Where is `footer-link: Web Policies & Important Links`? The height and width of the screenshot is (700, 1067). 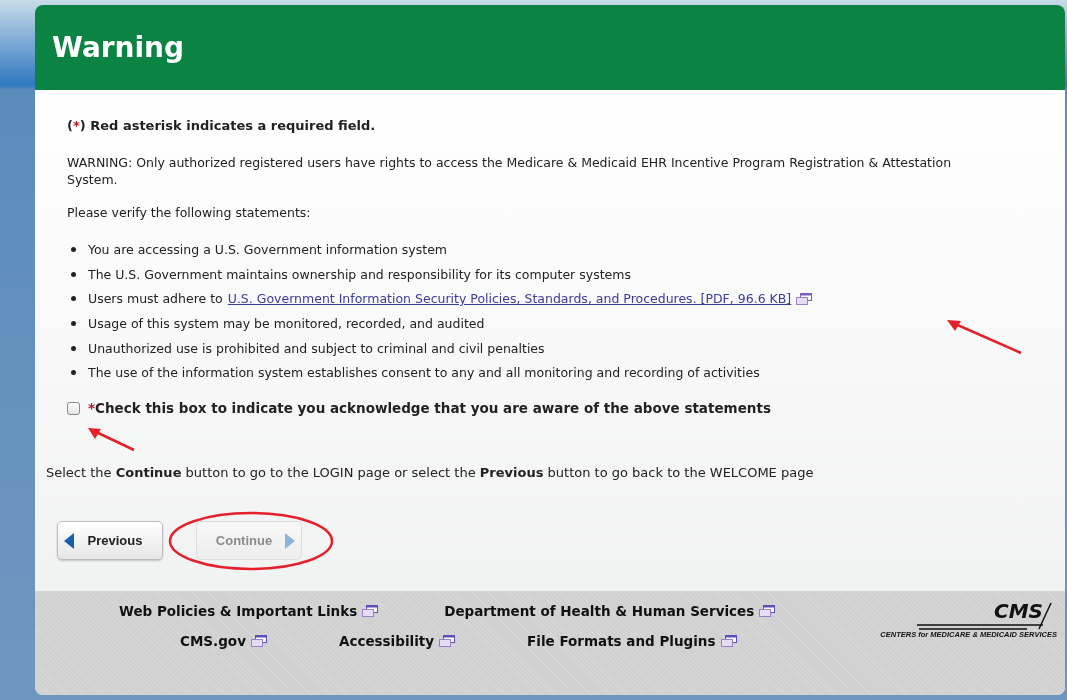
footer-link: Web Policies & Important Links is located at coordinates (238, 611).